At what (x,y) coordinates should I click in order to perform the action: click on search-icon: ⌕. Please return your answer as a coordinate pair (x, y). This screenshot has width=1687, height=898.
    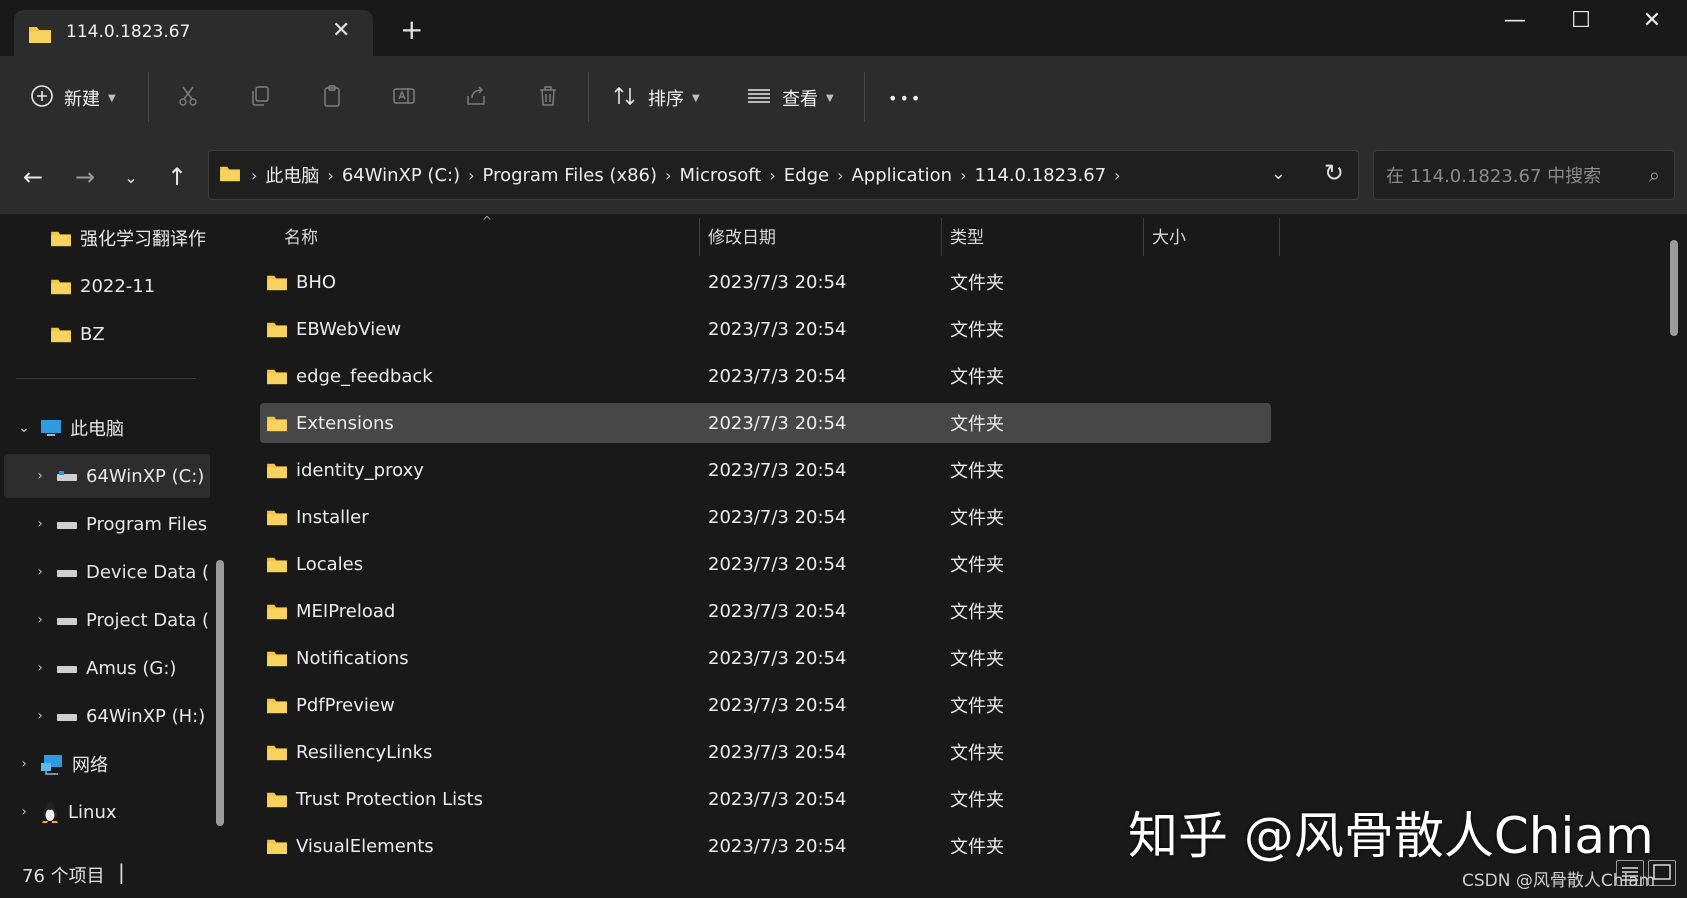
    Looking at the image, I should click on (1654, 175).